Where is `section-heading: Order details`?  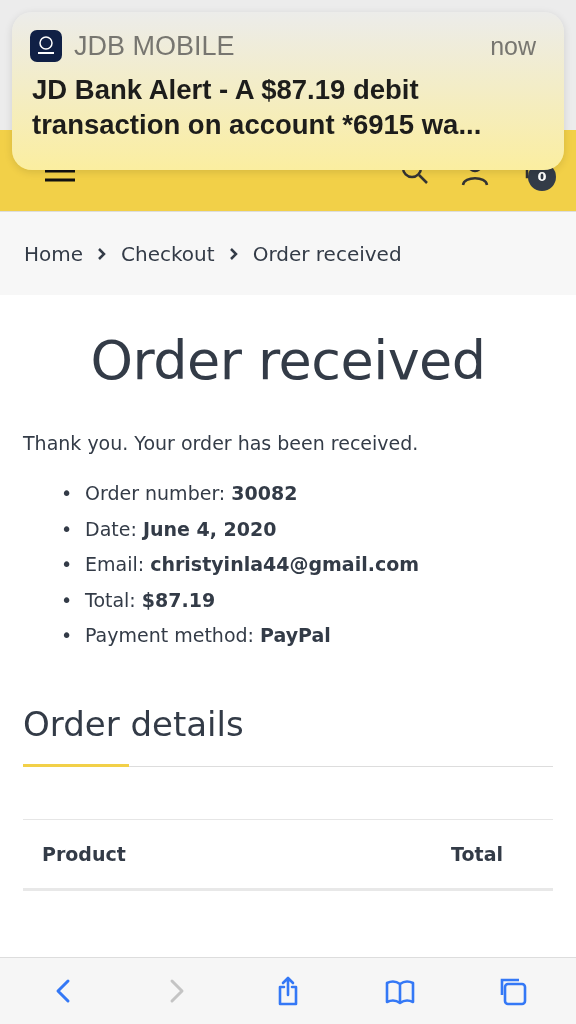 section-heading: Order details is located at coordinates (288, 735).